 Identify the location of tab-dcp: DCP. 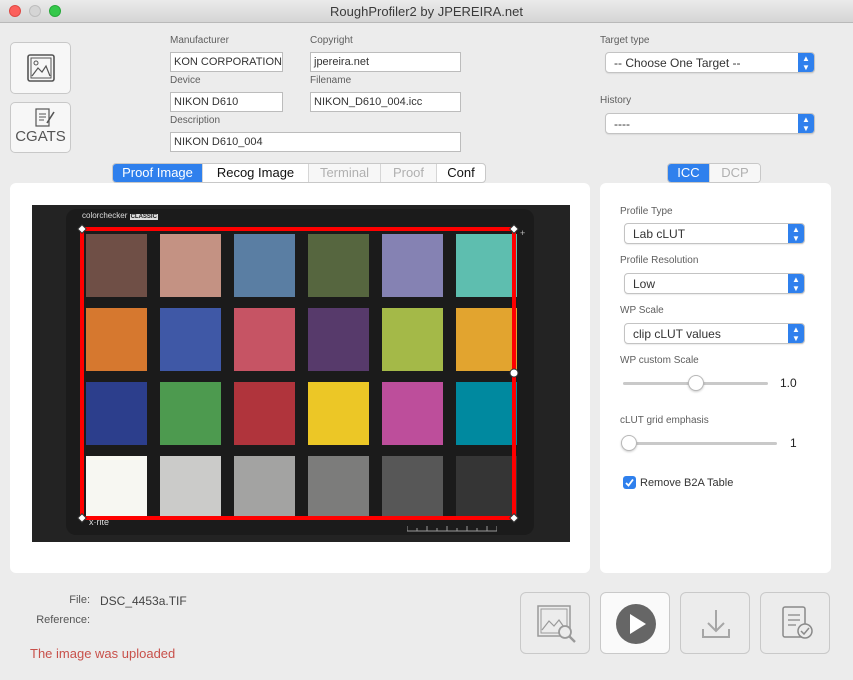
(735, 173).